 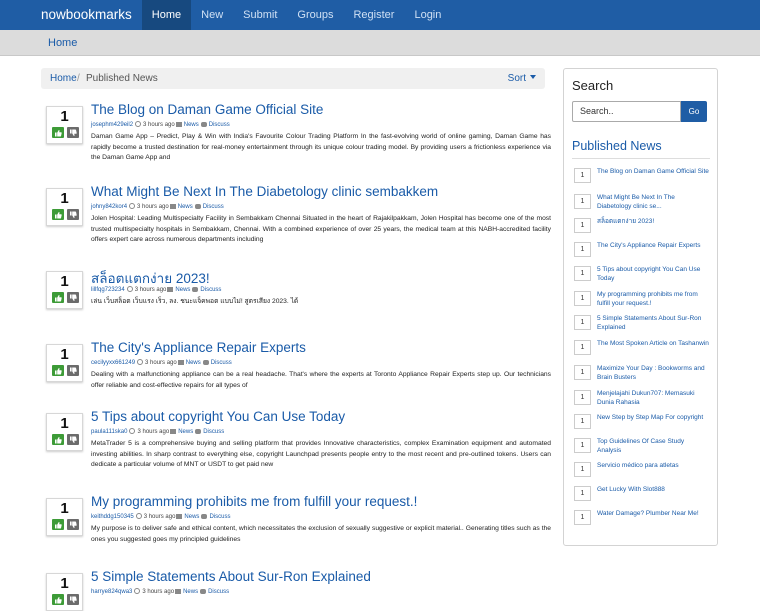 What do you see at coordinates (207, 109) in the screenshot?
I see `post-title-link: The Blog on Daman Game Official Site` at bounding box center [207, 109].